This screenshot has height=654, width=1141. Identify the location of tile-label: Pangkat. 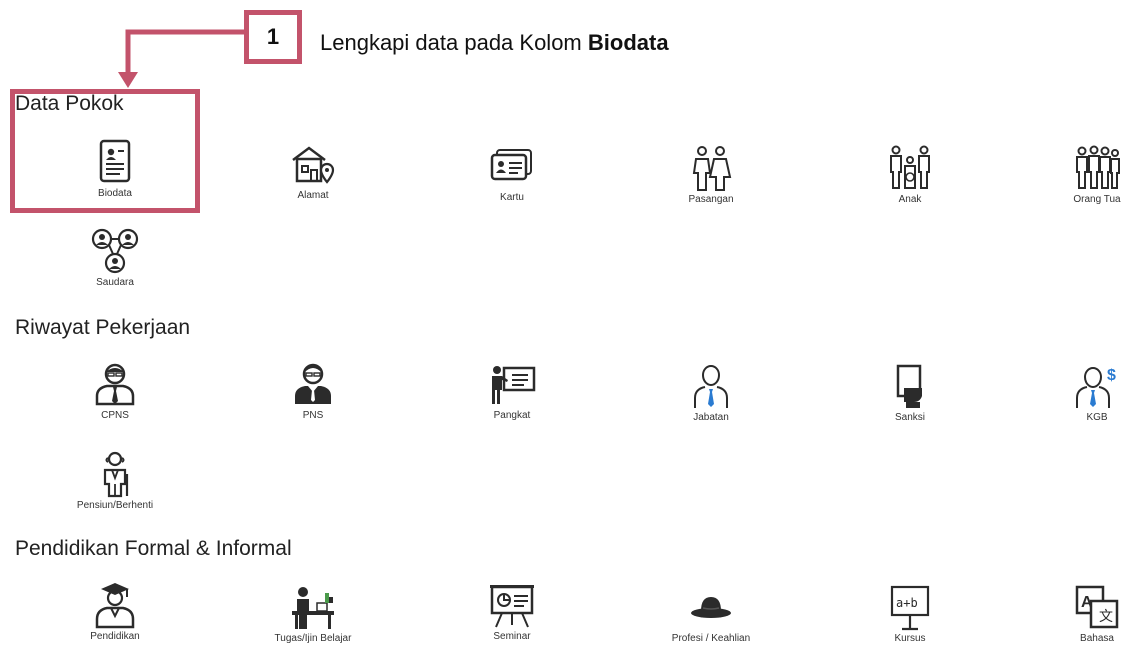
(512, 415).